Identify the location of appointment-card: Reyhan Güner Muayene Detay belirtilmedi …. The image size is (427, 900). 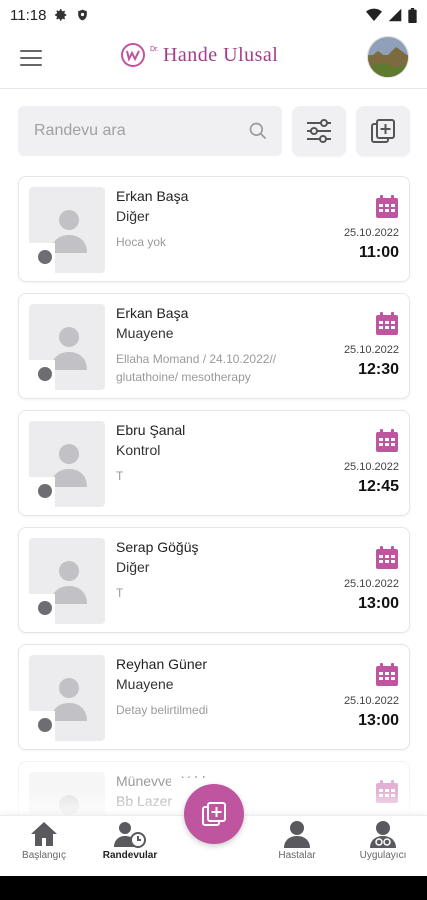
(214, 697).